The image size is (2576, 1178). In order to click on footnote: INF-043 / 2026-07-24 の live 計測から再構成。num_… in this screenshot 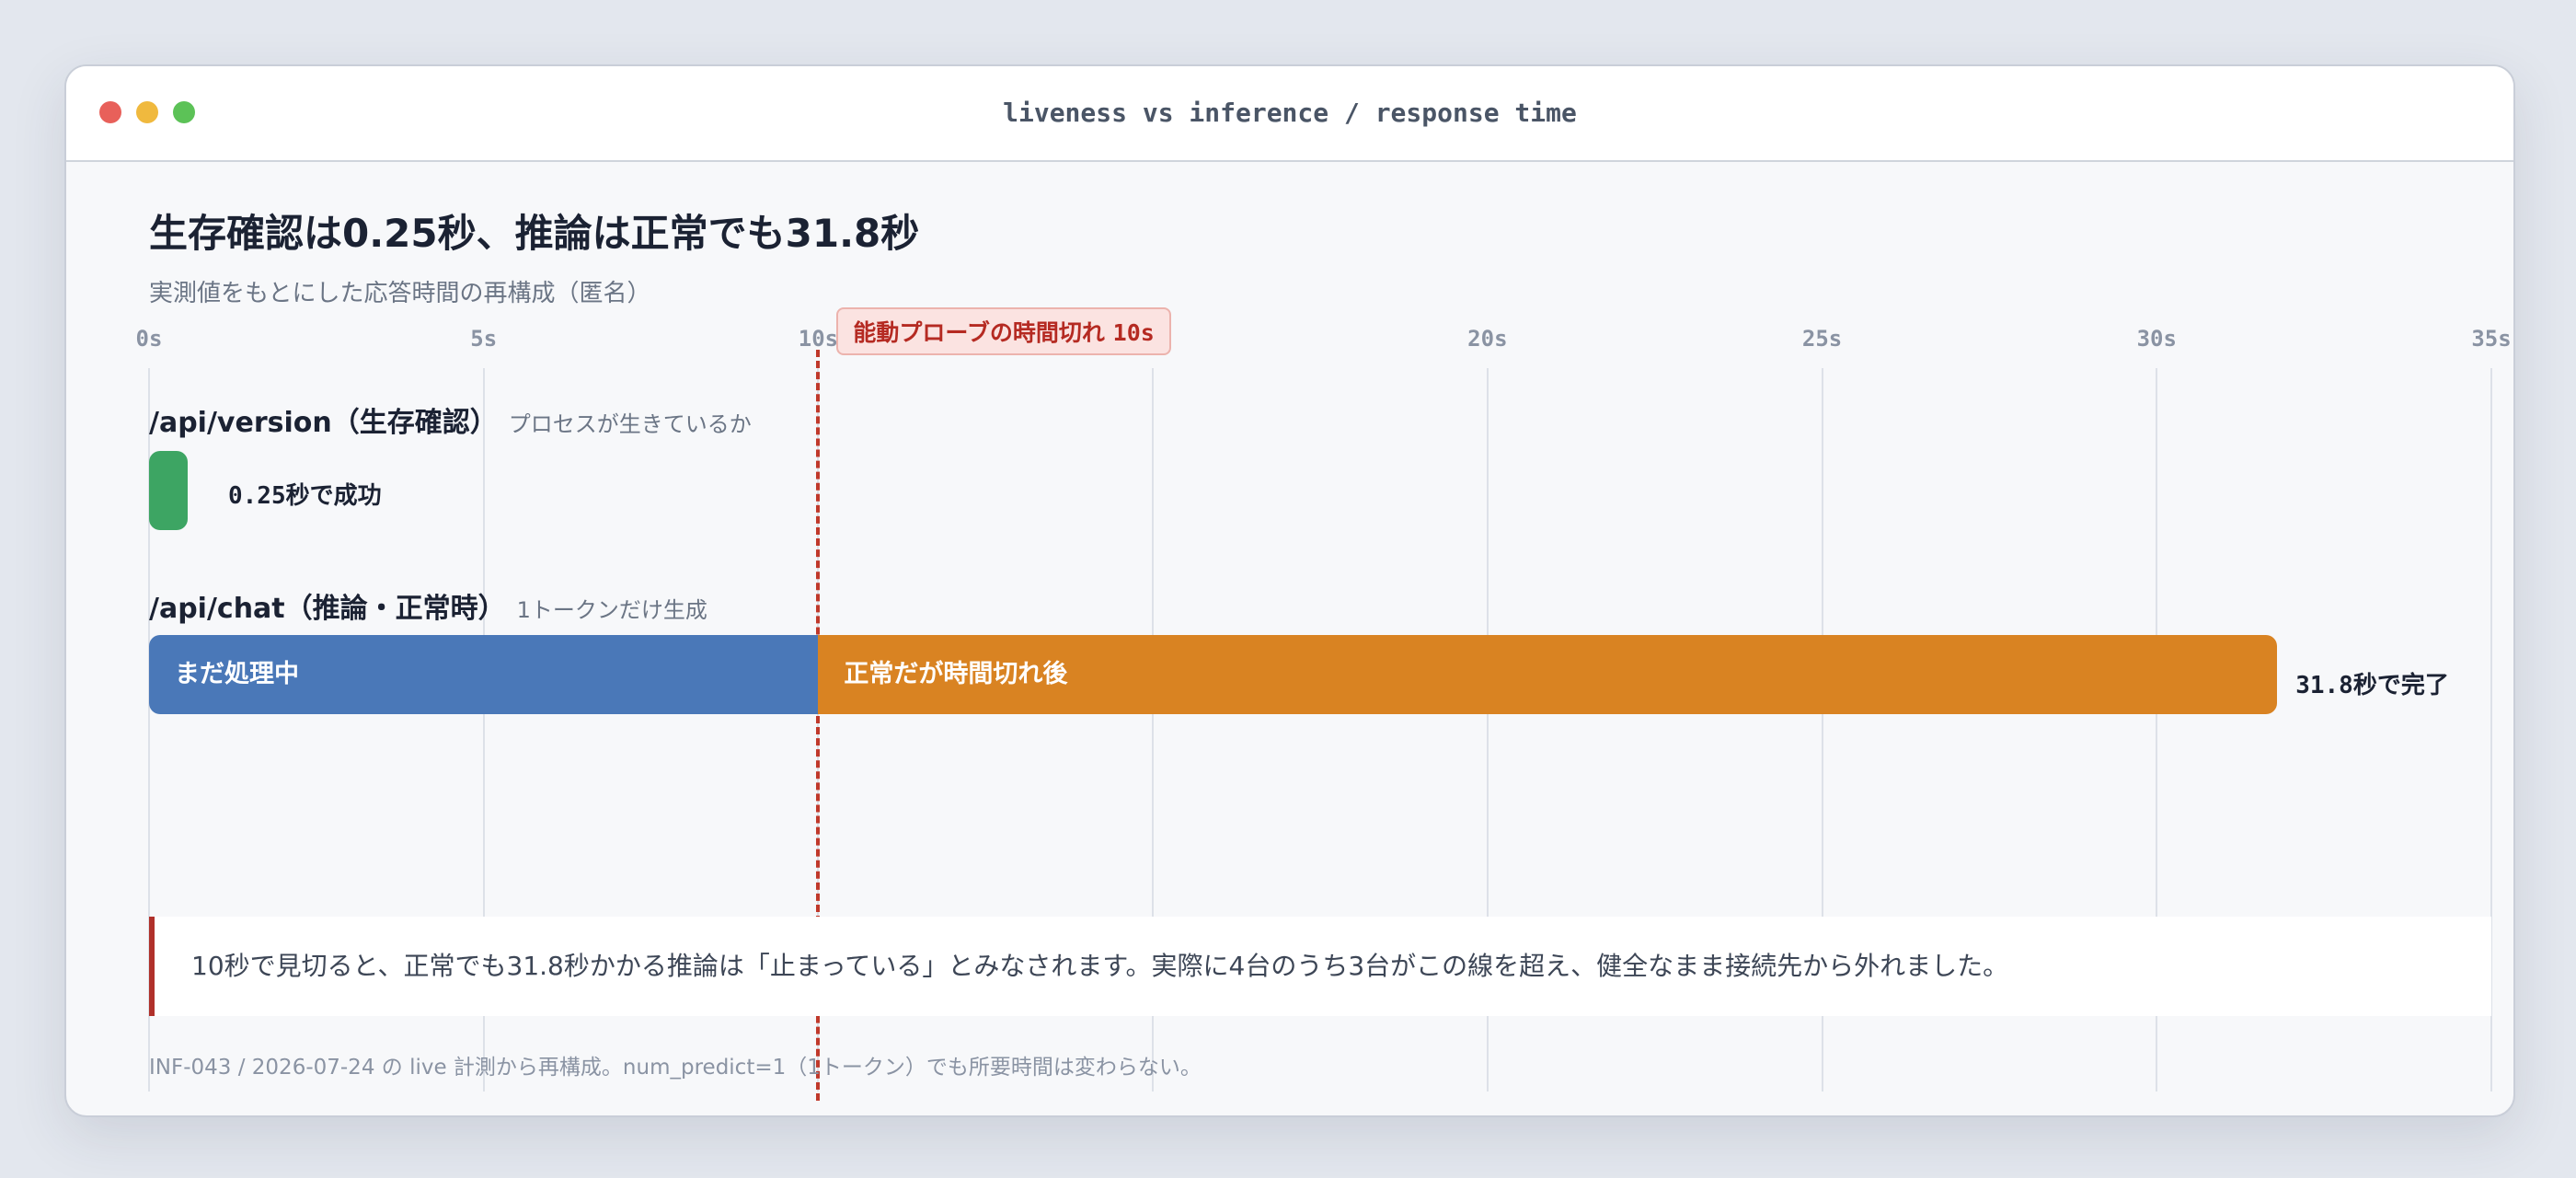, I will do `click(675, 1068)`.